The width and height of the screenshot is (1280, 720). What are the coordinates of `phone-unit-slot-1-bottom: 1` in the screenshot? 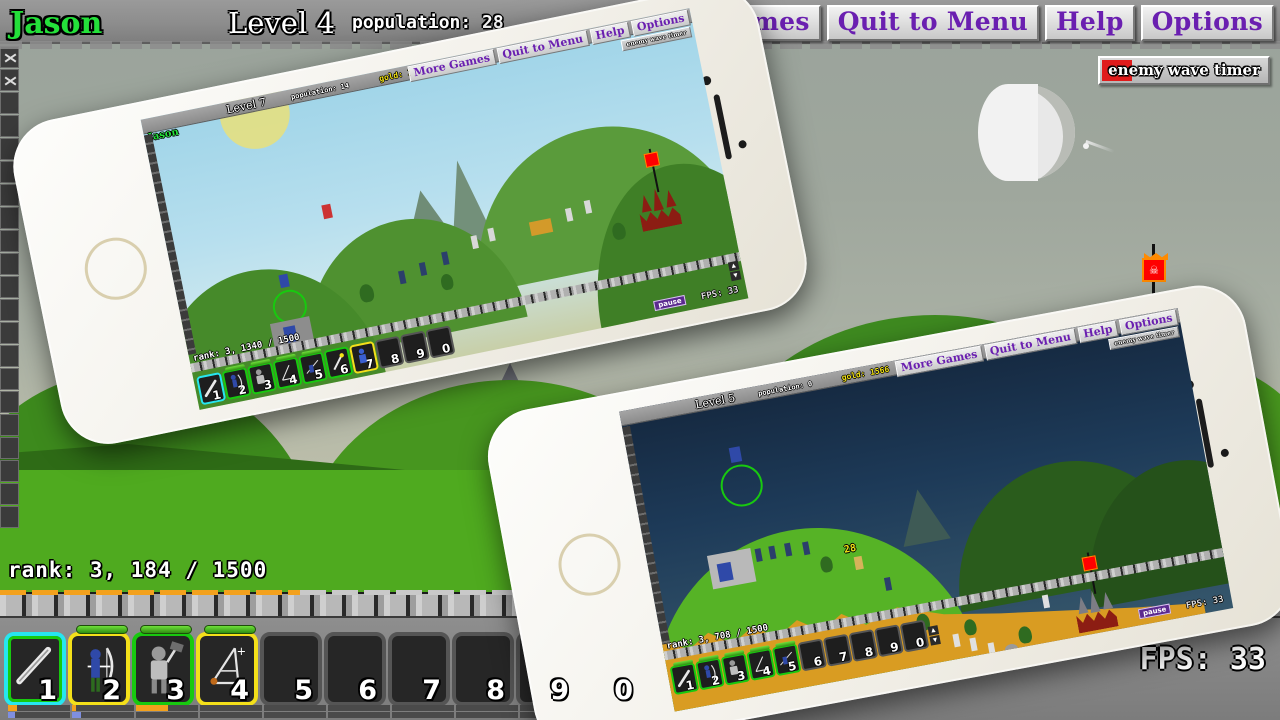 It's located at (684, 677).